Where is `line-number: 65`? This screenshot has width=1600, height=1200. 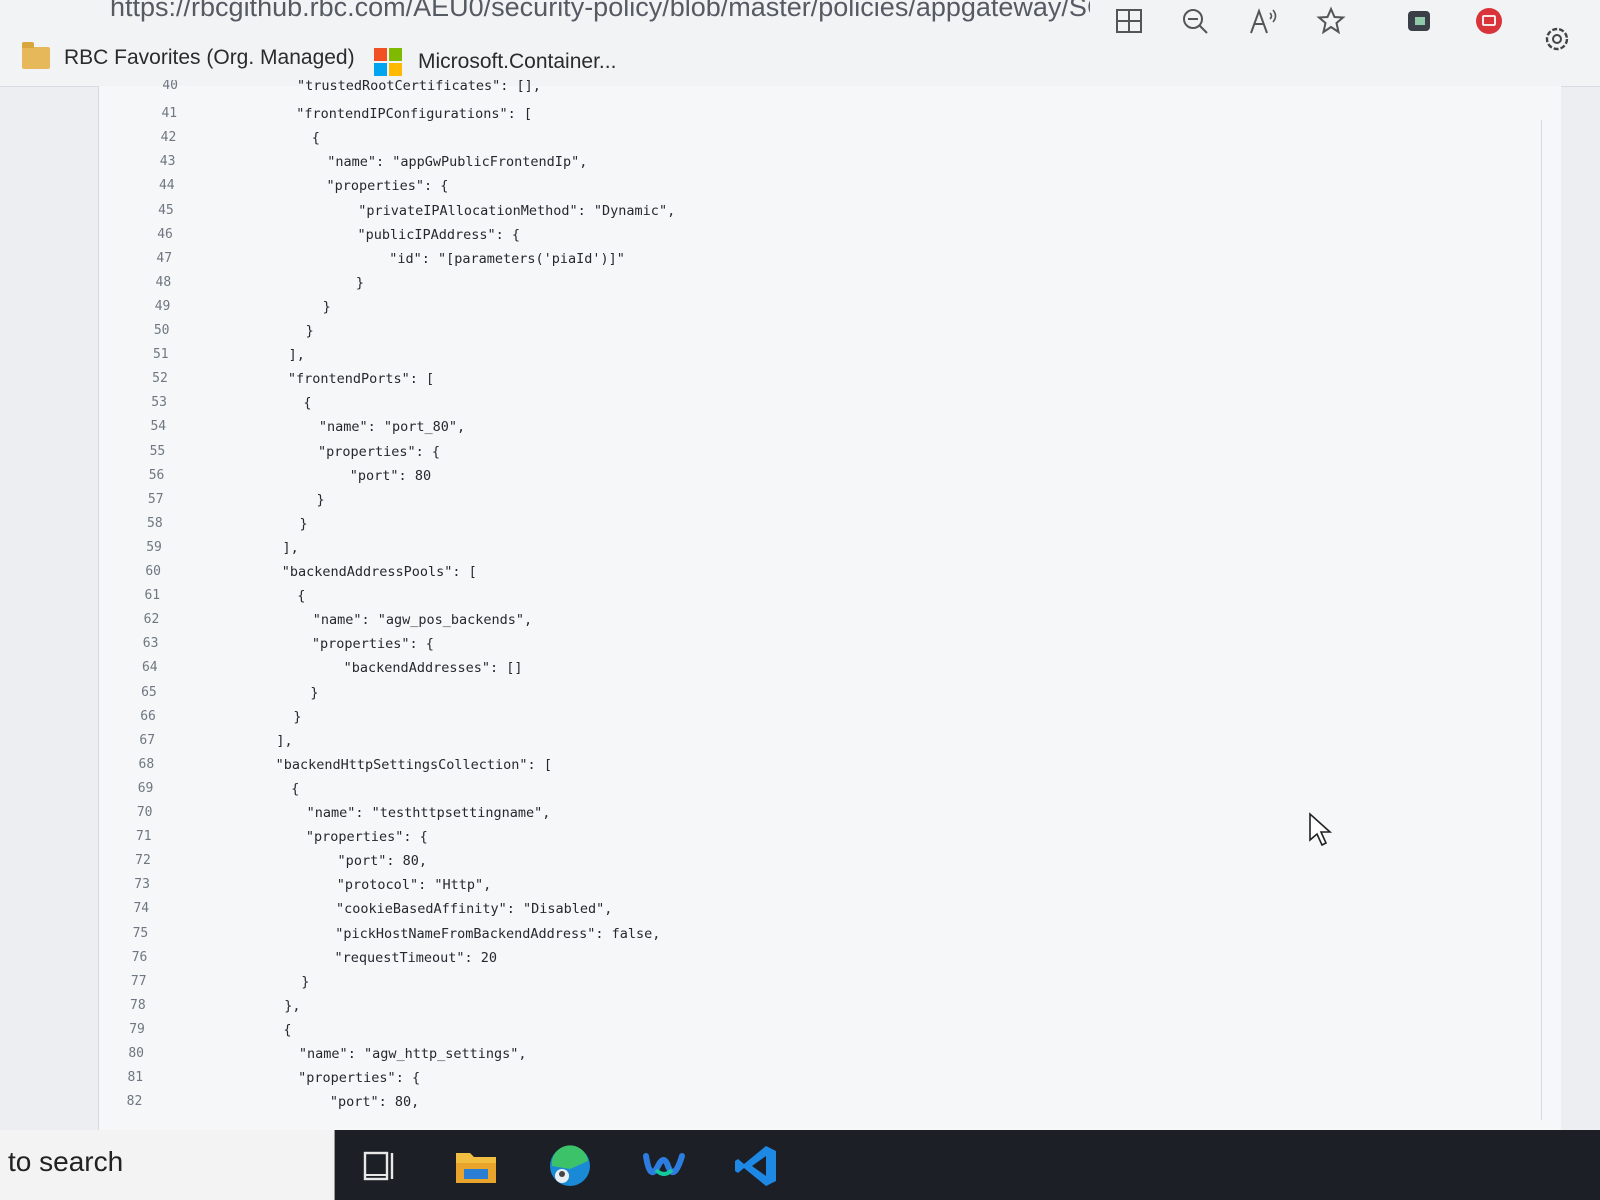 line-number: 65 is located at coordinates (127, 693).